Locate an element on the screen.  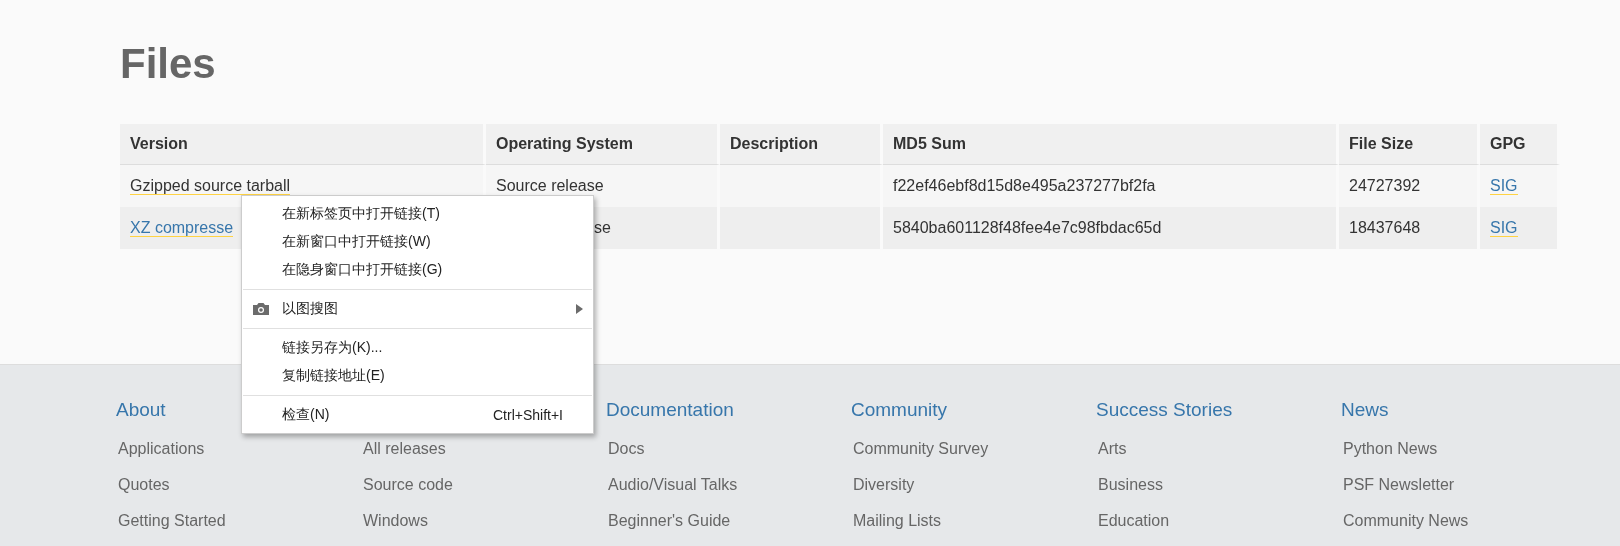
footer-link: Beginner's Guide is located at coordinates (668, 527).